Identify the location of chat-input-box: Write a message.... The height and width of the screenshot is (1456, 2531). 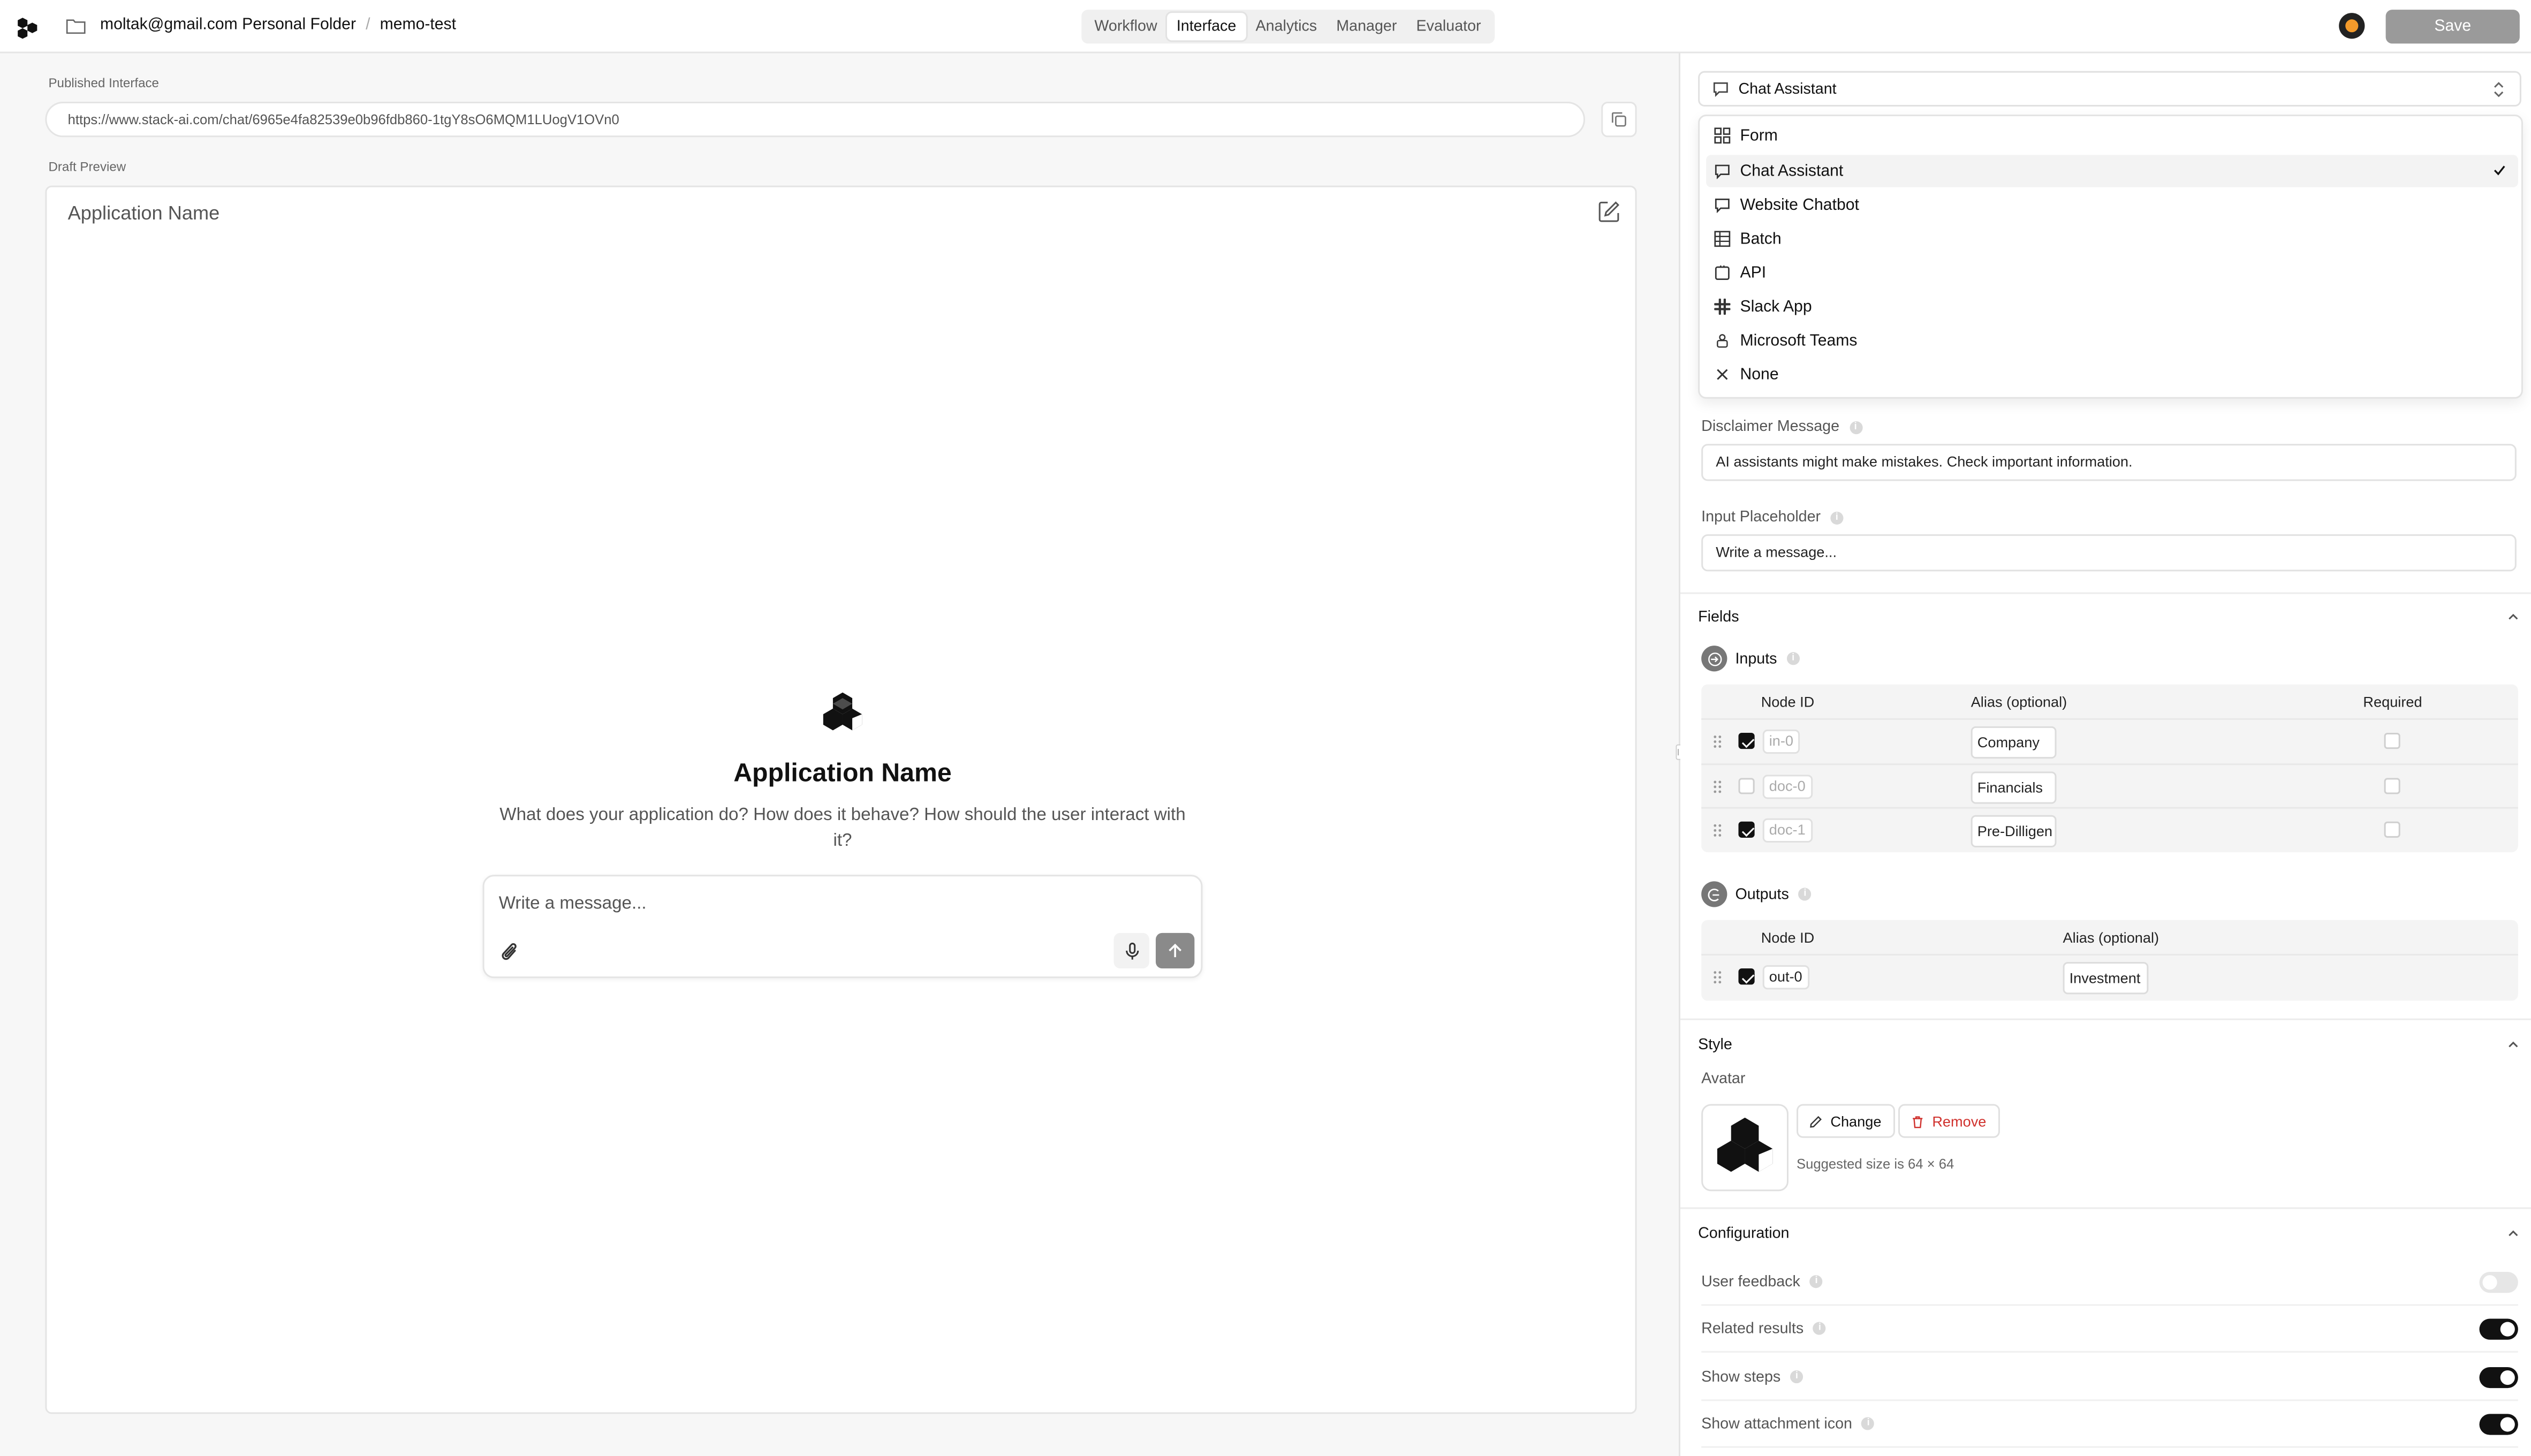
(843, 927).